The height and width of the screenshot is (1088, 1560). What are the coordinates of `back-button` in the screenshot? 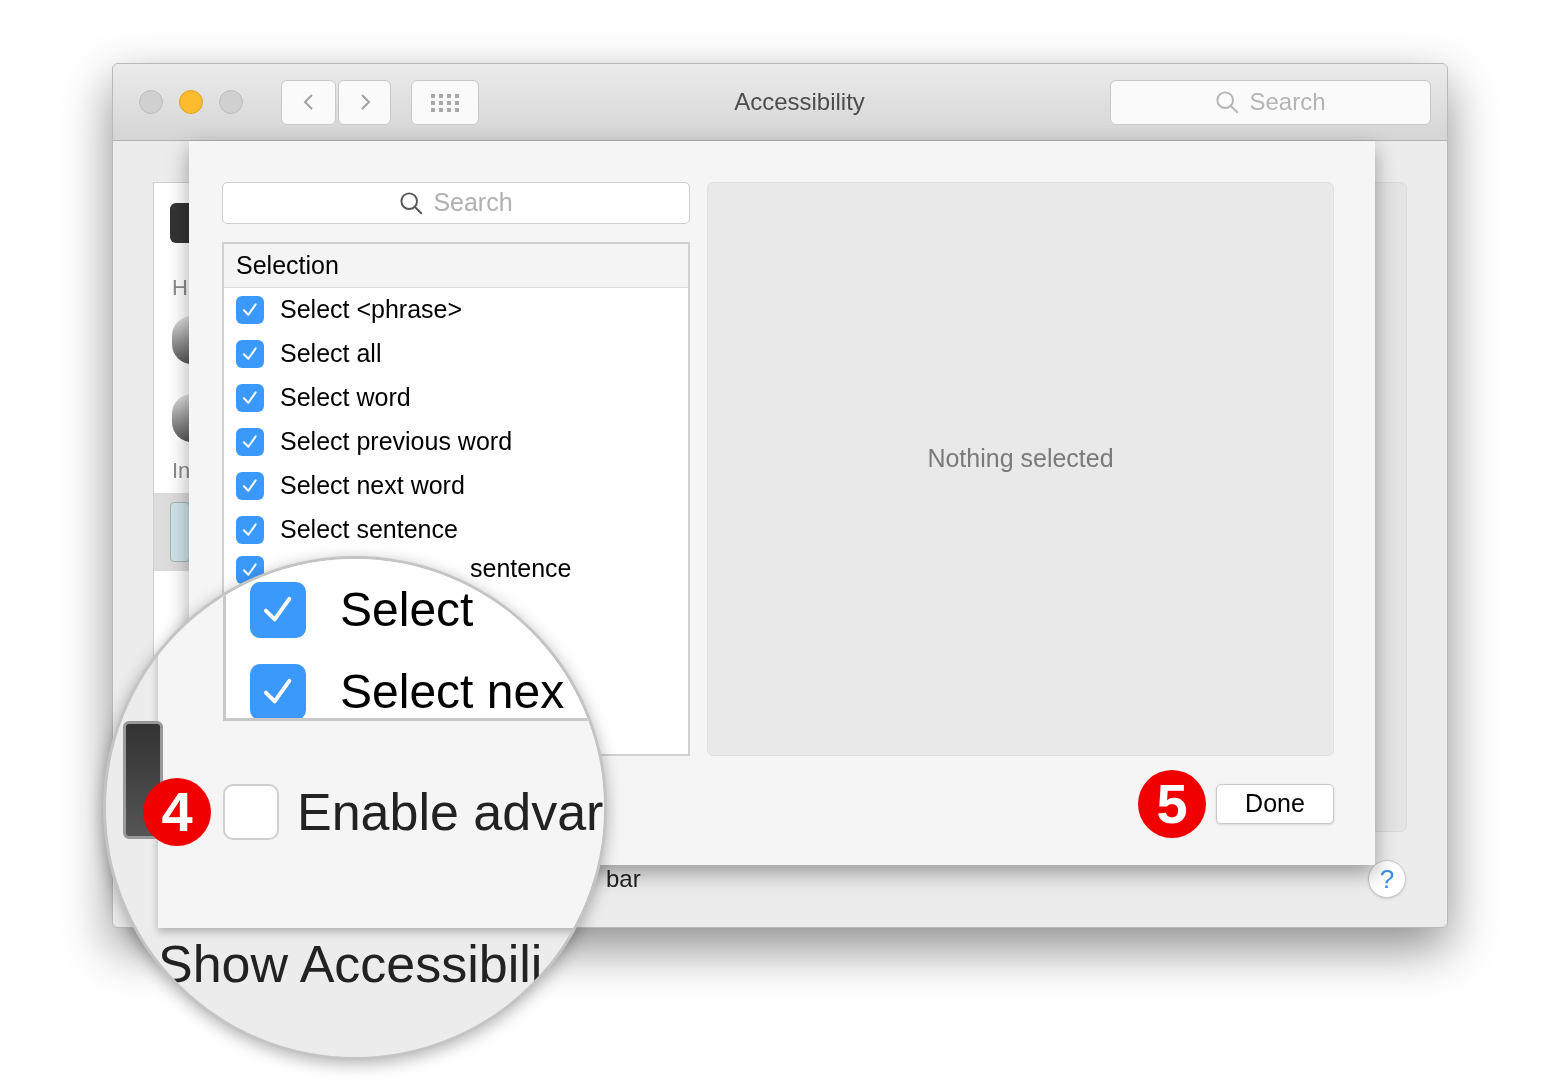 It's located at (308, 102).